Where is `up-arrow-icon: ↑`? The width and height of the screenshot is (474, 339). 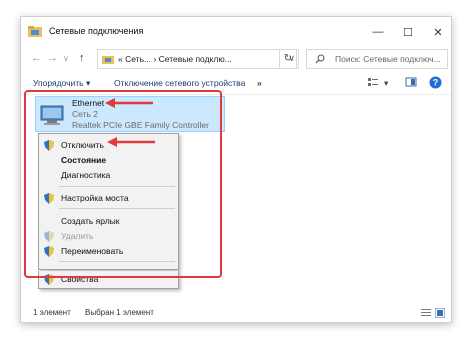 up-arrow-icon: ↑ is located at coordinates (82, 58).